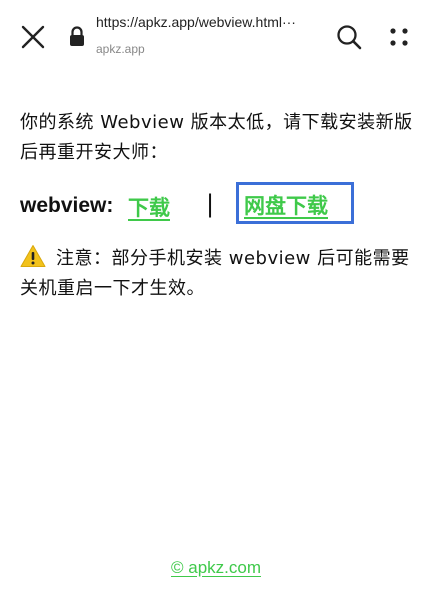 This screenshot has height=600, width=432. I want to click on address-url: https://apkz.app/webview.html···, so click(211, 22).